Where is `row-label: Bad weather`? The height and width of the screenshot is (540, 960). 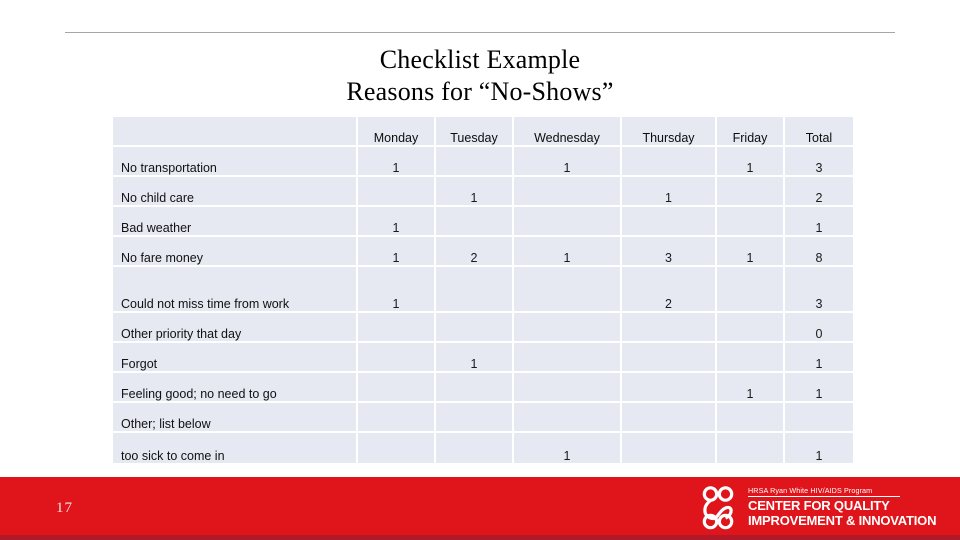 row-label: Bad weather is located at coordinates (235, 222).